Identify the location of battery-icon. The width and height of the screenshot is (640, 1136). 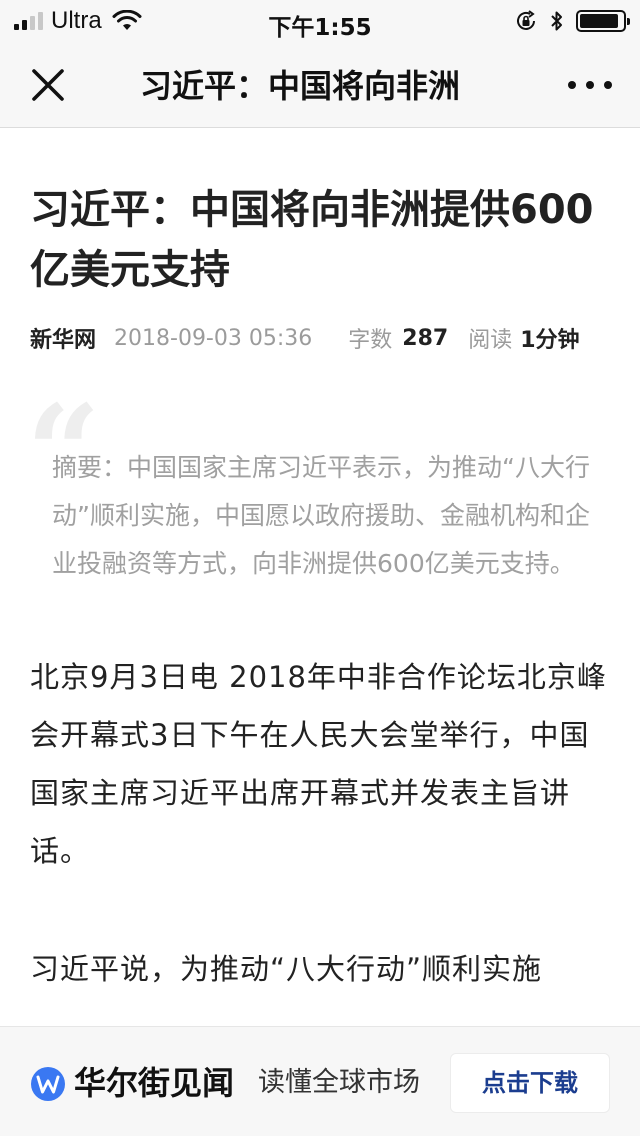
(603, 21).